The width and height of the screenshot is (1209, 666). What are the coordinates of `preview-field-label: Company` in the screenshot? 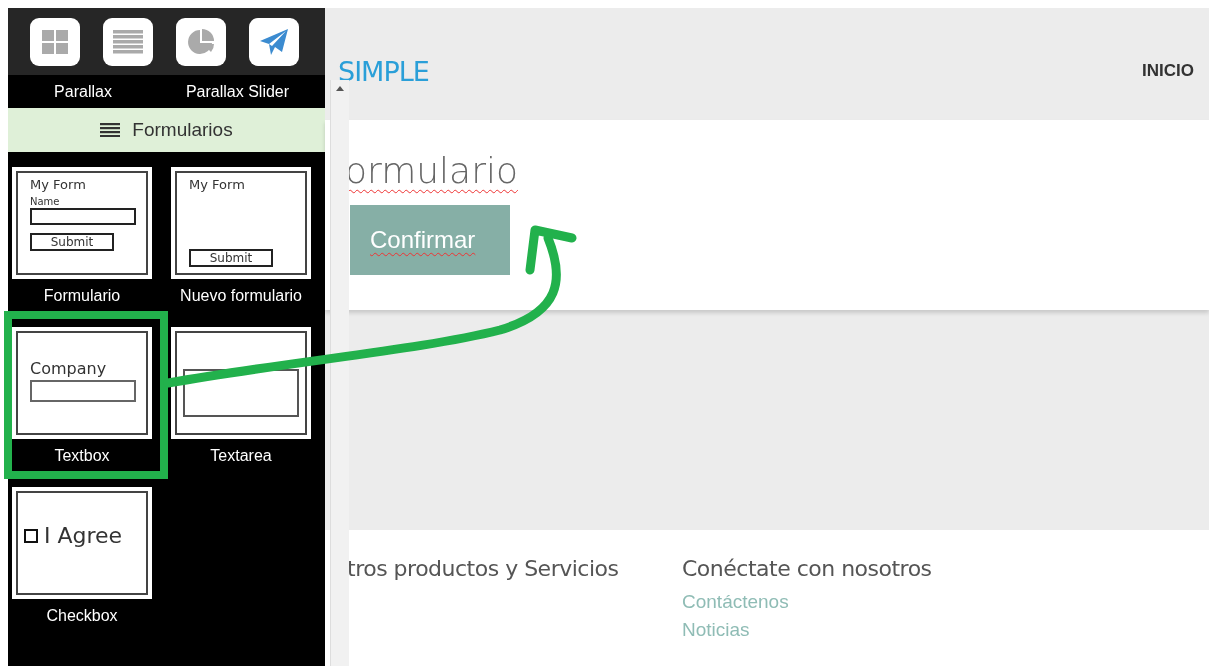 It's located at (69, 368).